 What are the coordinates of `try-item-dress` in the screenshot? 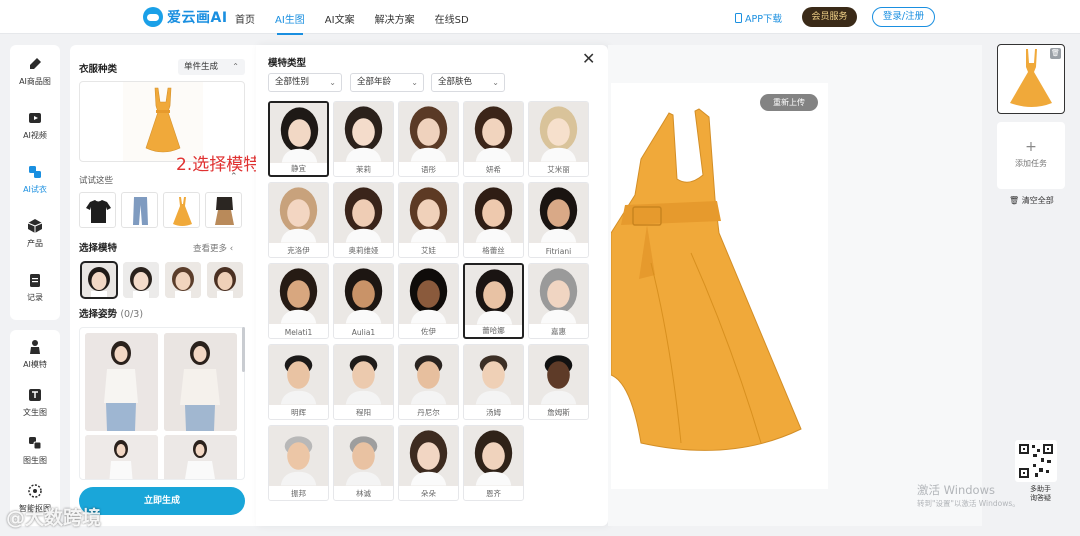 It's located at (181, 210).